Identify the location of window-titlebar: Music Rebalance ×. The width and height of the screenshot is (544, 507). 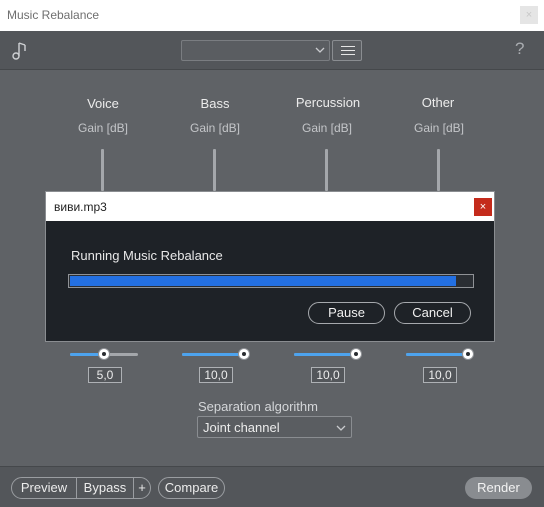
(272, 15).